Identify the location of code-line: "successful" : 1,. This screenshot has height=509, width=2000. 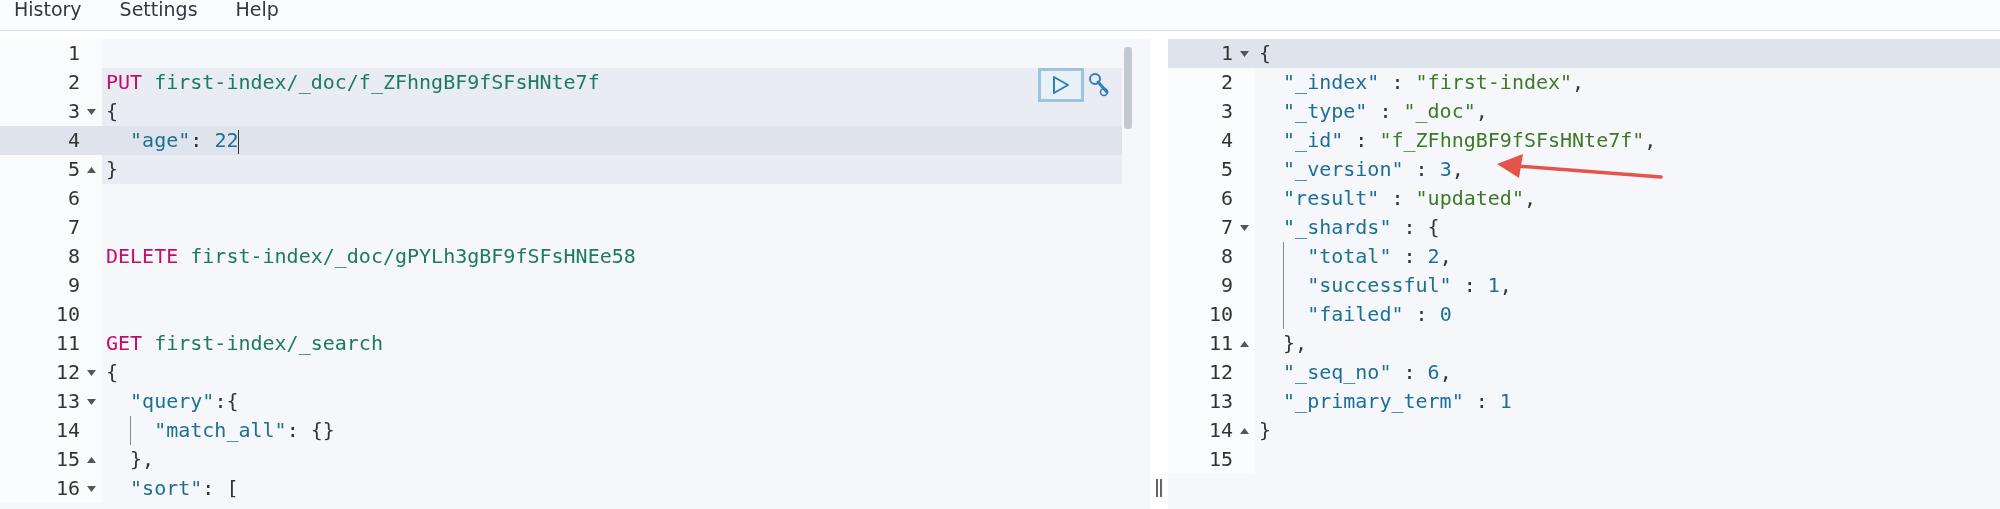
(1409, 285).